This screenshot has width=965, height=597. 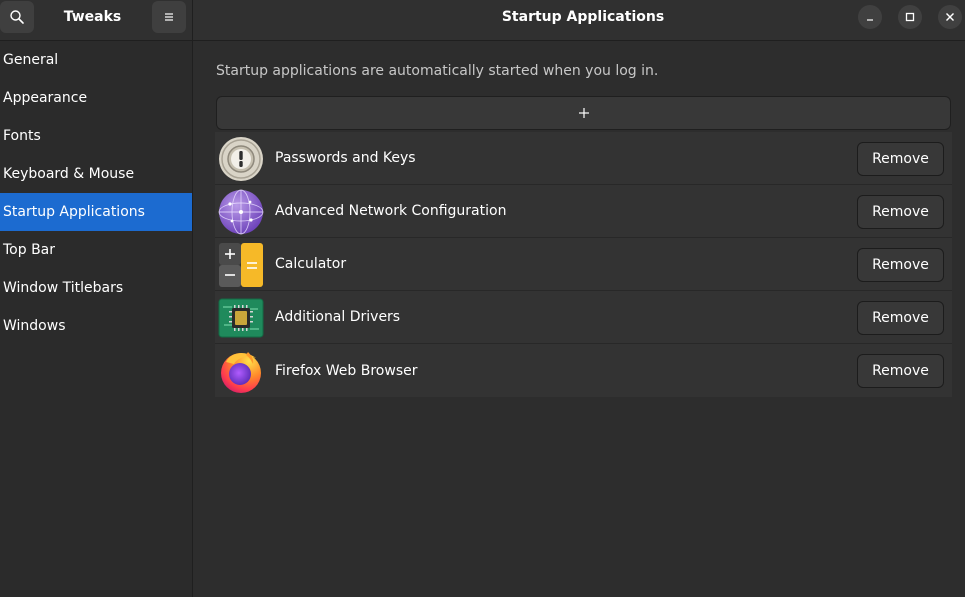 What do you see at coordinates (962, 594) in the screenshot?
I see `resize-handle` at bounding box center [962, 594].